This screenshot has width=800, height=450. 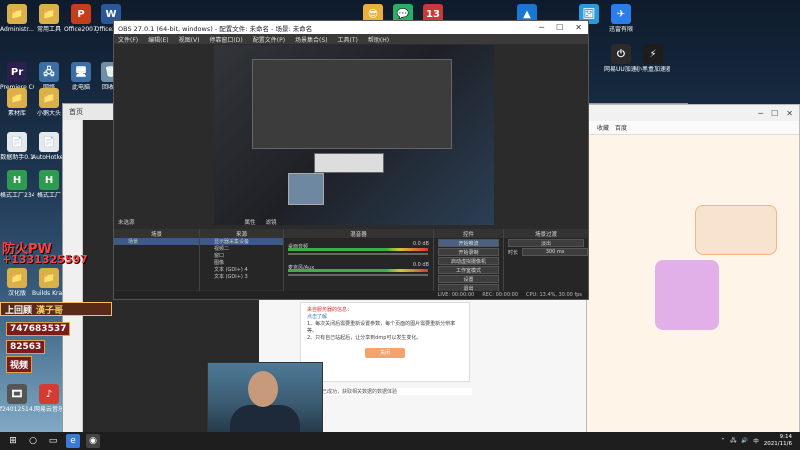 What do you see at coordinates (468, 270) in the screenshot?
I see `control-button: 工作室模式` at bounding box center [468, 270].